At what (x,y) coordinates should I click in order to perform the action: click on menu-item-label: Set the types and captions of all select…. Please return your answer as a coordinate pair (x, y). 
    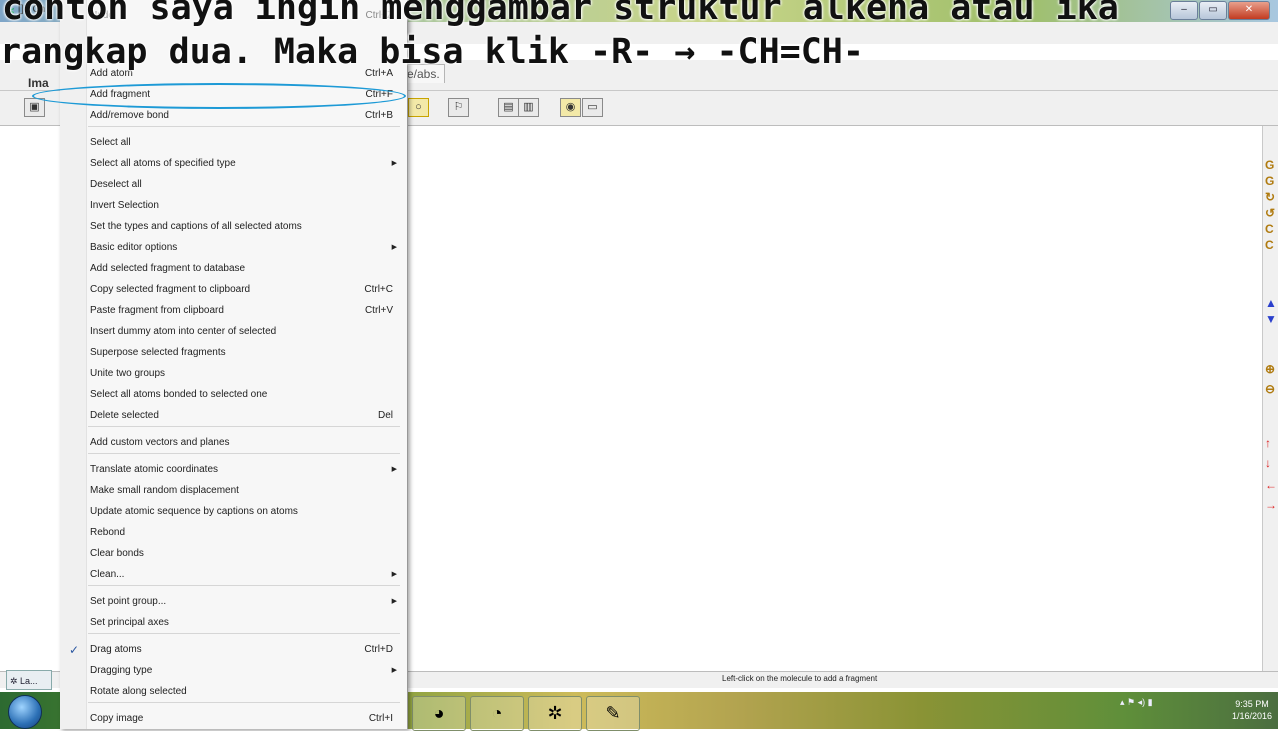
    Looking at the image, I should click on (196, 226).